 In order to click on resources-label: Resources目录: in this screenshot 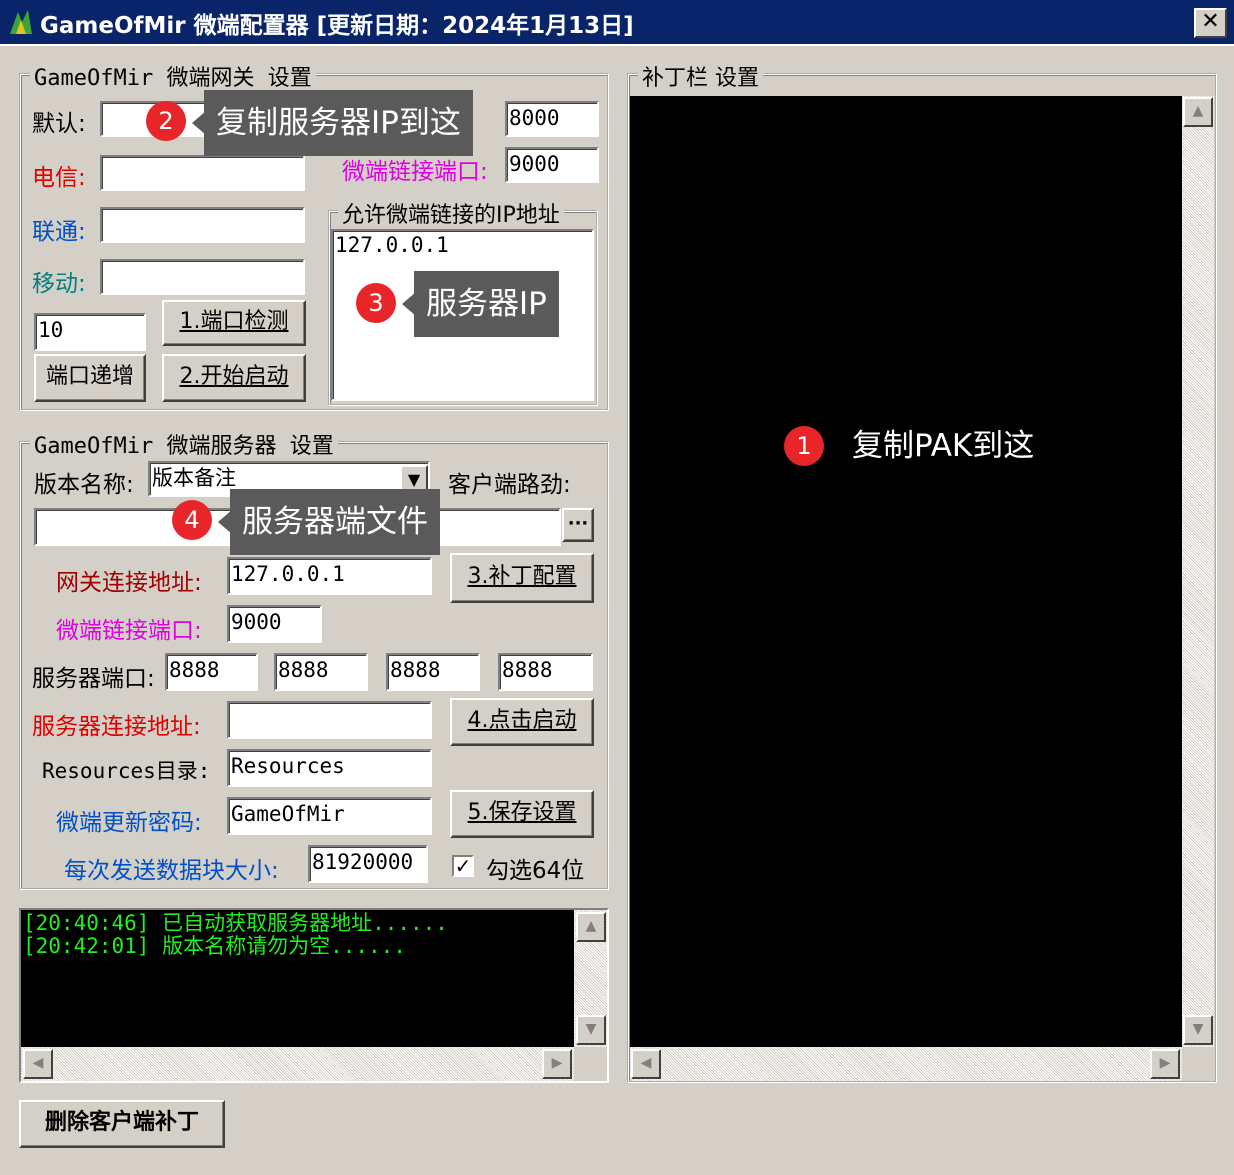, I will do `click(126, 771)`.